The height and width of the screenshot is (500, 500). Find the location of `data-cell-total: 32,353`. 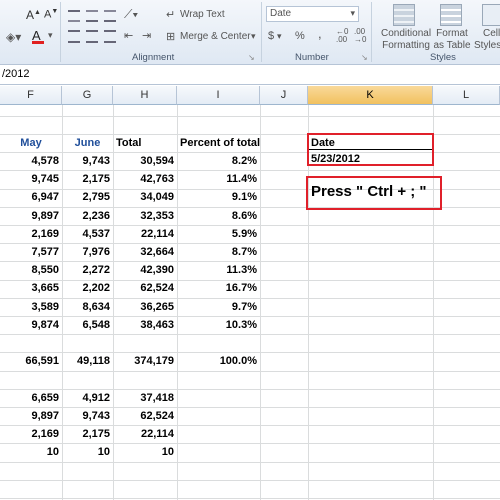

data-cell-total: 32,353 is located at coordinates (145, 216).